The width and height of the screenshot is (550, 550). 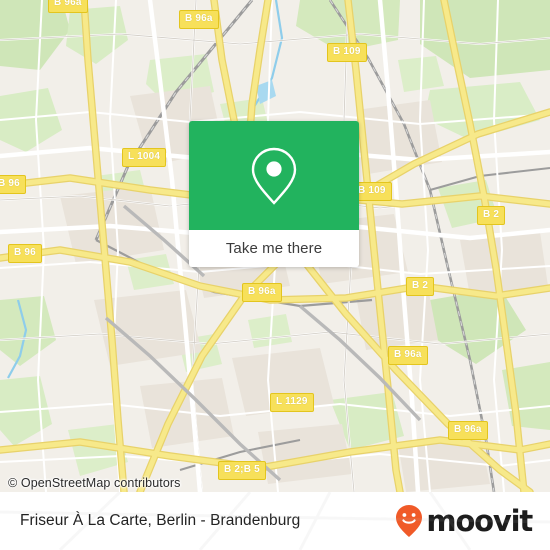 I want to click on moovit-smiling-pin-icon, so click(x=409, y=521).